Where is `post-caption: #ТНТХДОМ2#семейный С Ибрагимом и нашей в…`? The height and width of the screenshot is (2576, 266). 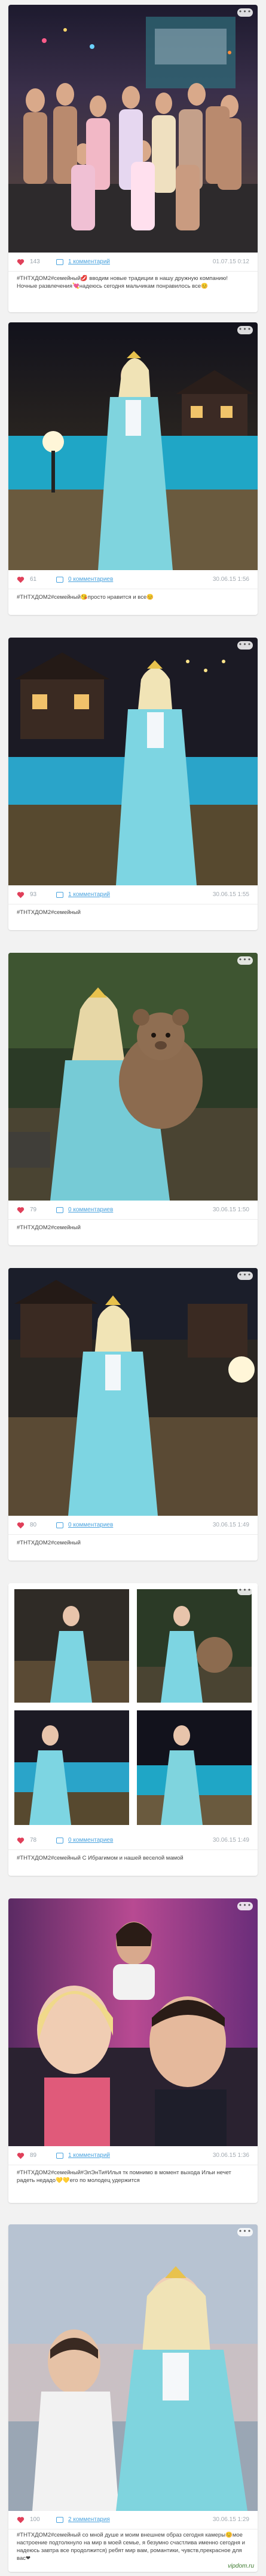
post-caption: #ТНТХДОМ2#семейный С Ибрагимом и нашей в… is located at coordinates (100, 1858).